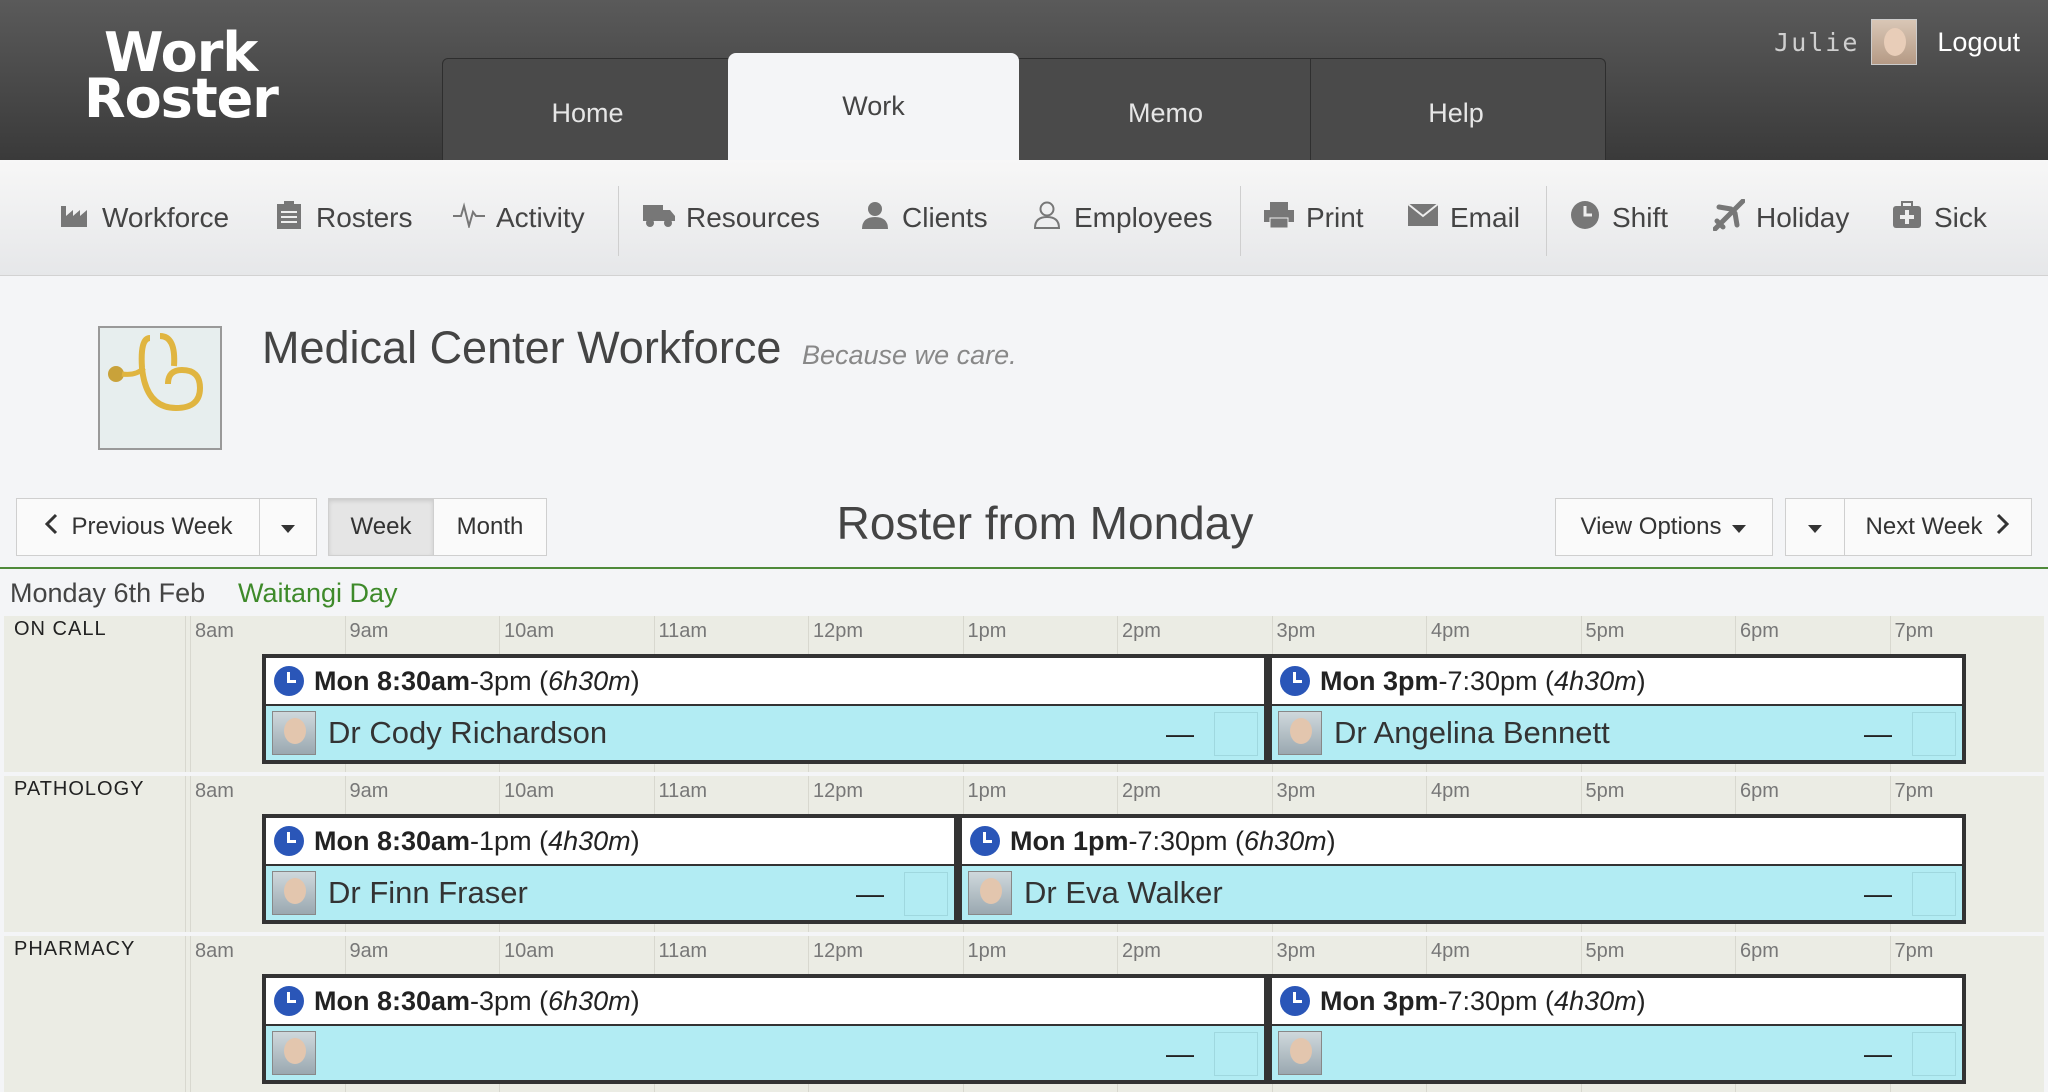 This screenshot has height=1092, width=2048. I want to click on employee-name: Dr Cody Richardson, so click(468, 732).